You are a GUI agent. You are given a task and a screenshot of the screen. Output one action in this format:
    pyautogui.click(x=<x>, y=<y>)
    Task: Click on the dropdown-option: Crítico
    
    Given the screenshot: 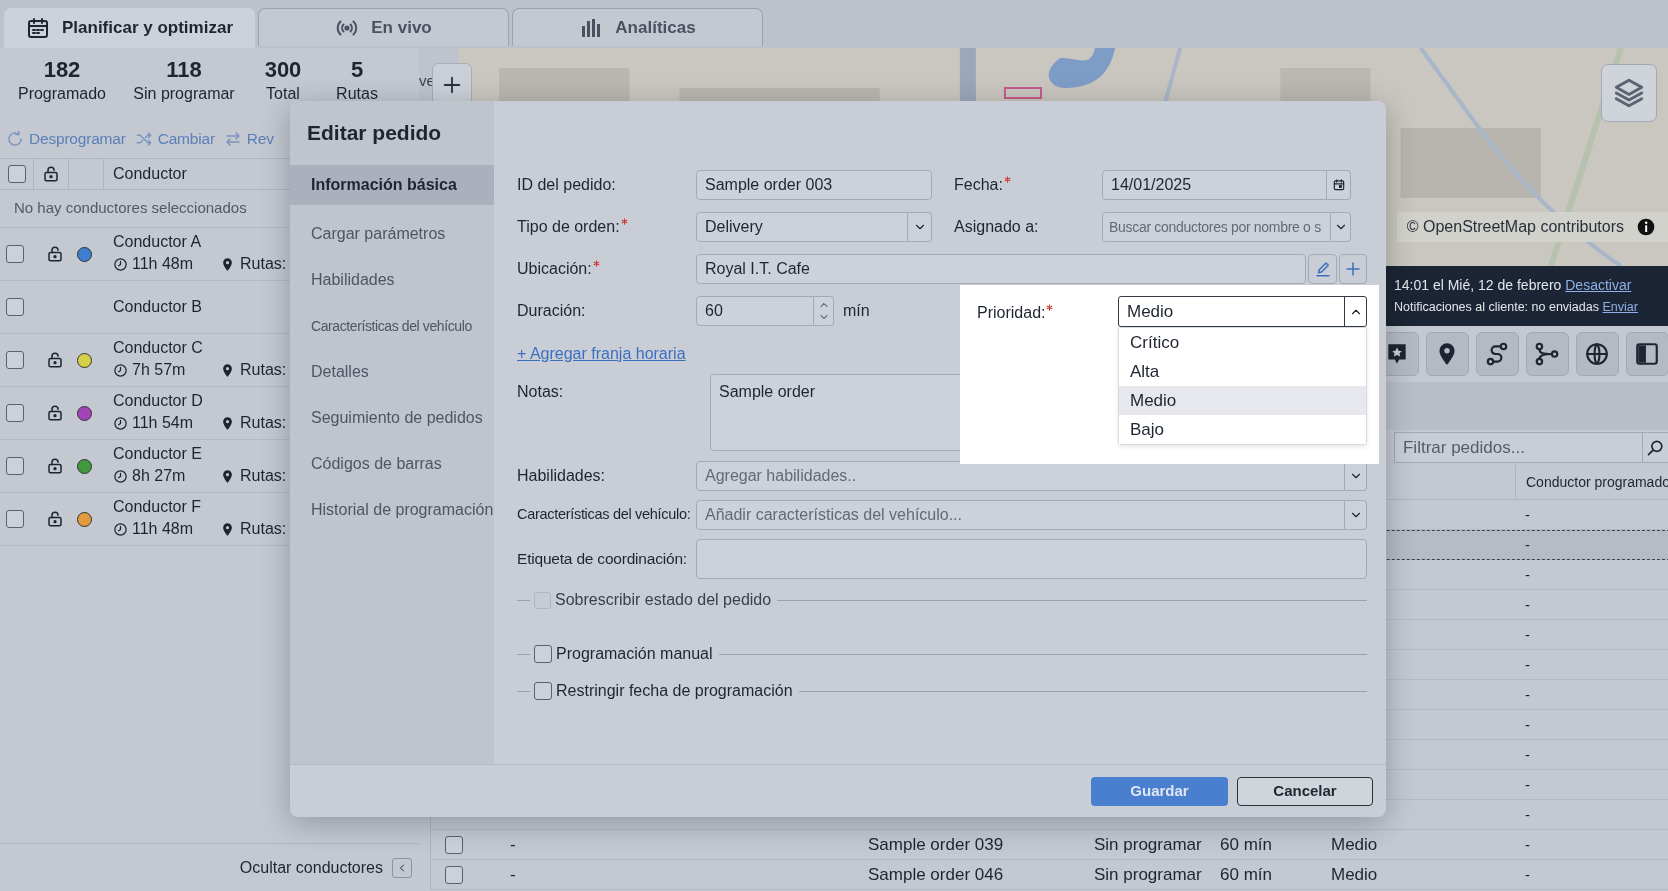 What is the action you would take?
    pyautogui.click(x=1242, y=342)
    